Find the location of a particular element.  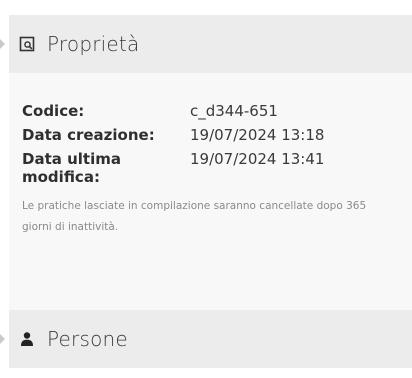

modified-value: 19/07/2024 13:41 is located at coordinates (257, 159).